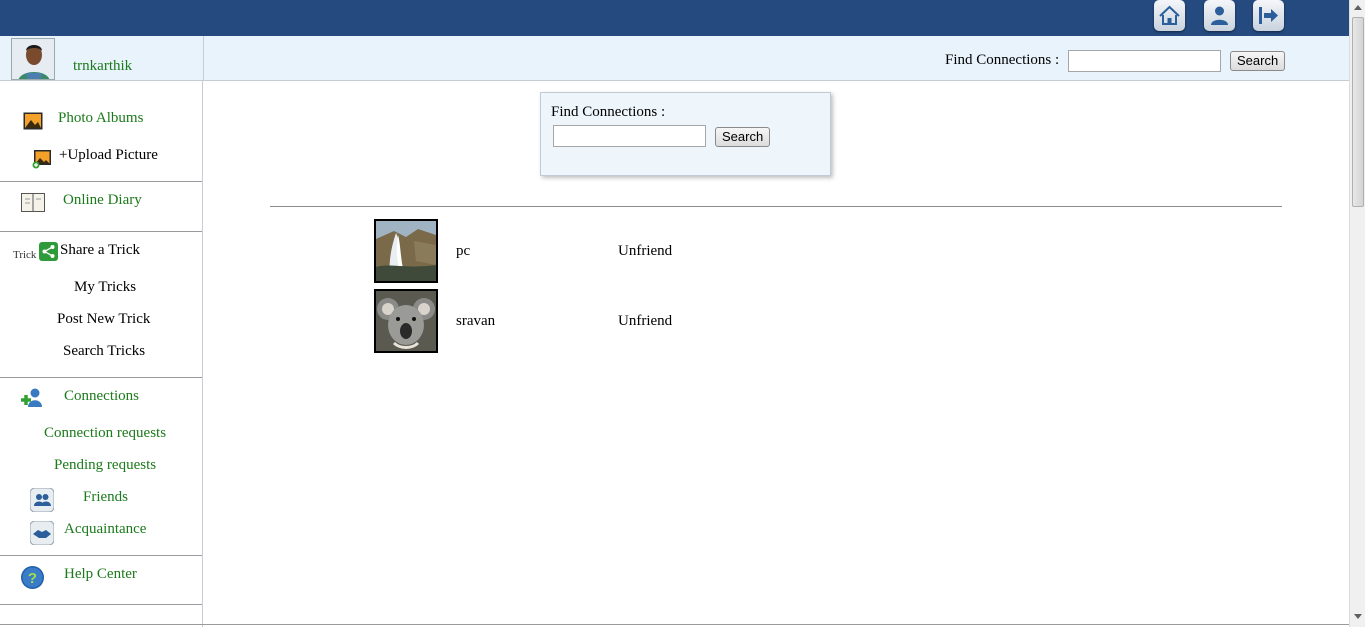 This screenshot has height=627, width=1365. I want to click on user-bar: trnkarthik Find Connections : Search, so click(674, 58).